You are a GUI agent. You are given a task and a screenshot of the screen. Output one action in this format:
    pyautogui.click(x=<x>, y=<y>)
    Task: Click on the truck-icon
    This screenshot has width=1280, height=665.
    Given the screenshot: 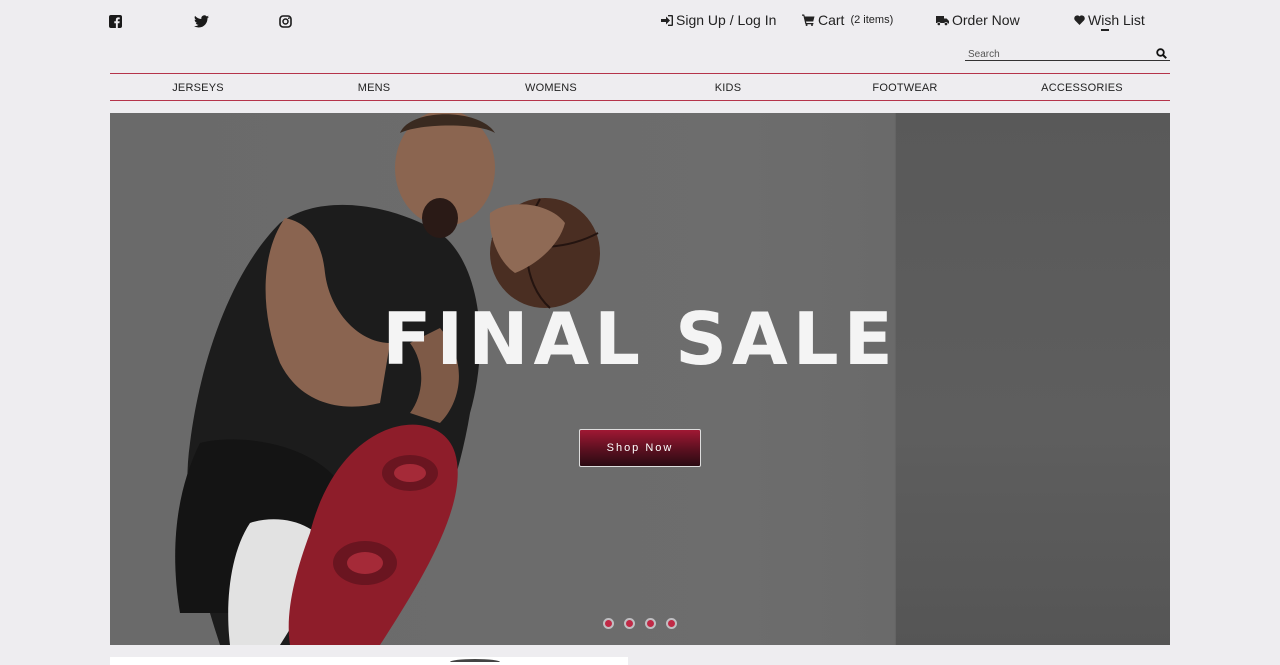 What is the action you would take?
    pyautogui.click(x=942, y=20)
    